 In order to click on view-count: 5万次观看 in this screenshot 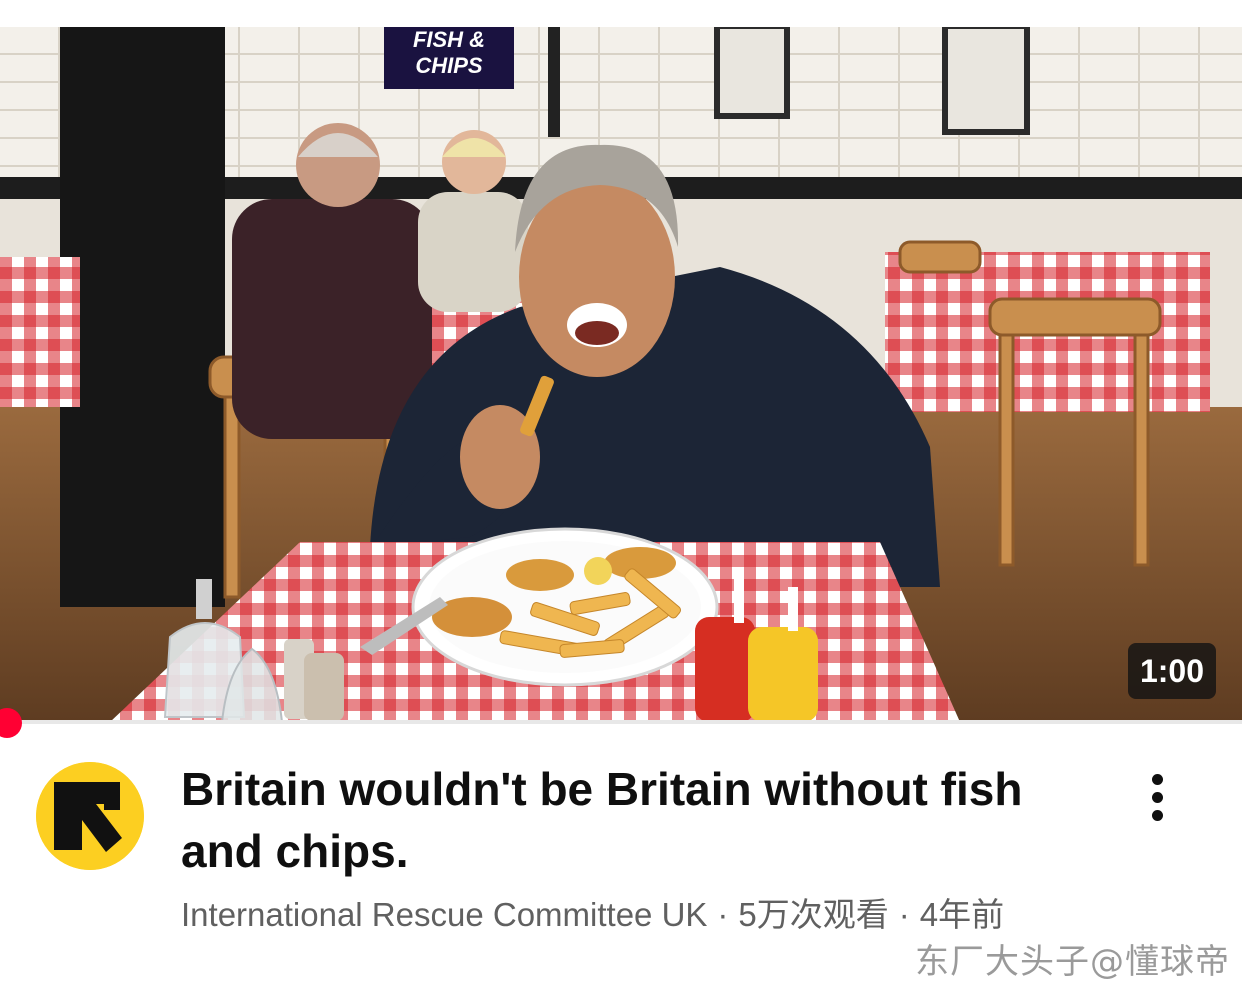, I will do `click(813, 914)`.